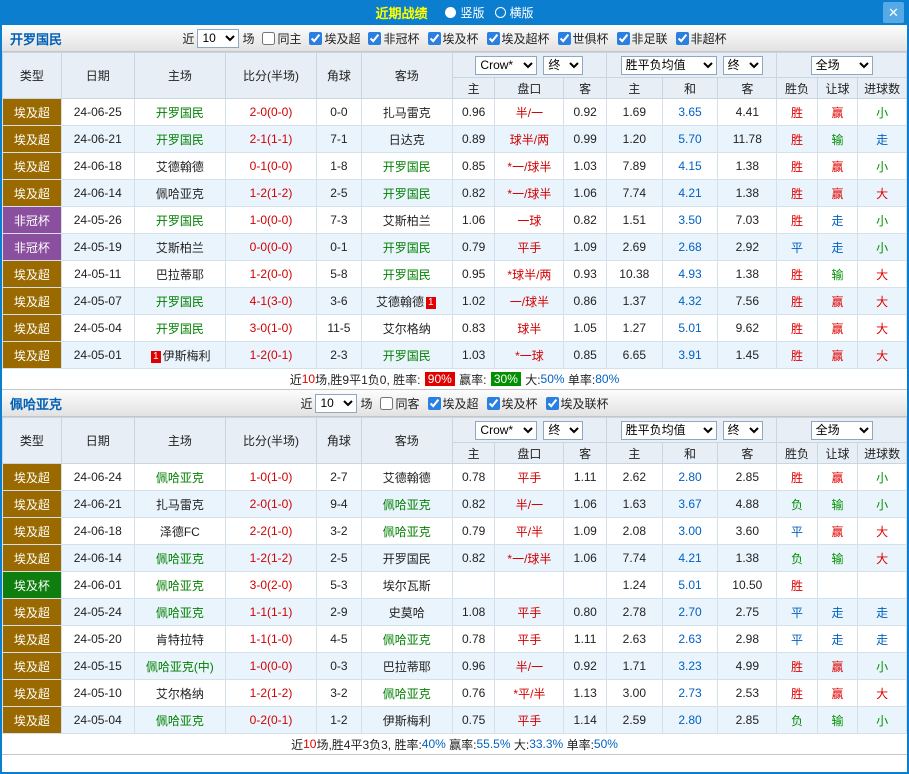 The width and height of the screenshot is (909, 774). Describe the element at coordinates (406, 139) in the screenshot. I see `away-team: 日达克` at that location.